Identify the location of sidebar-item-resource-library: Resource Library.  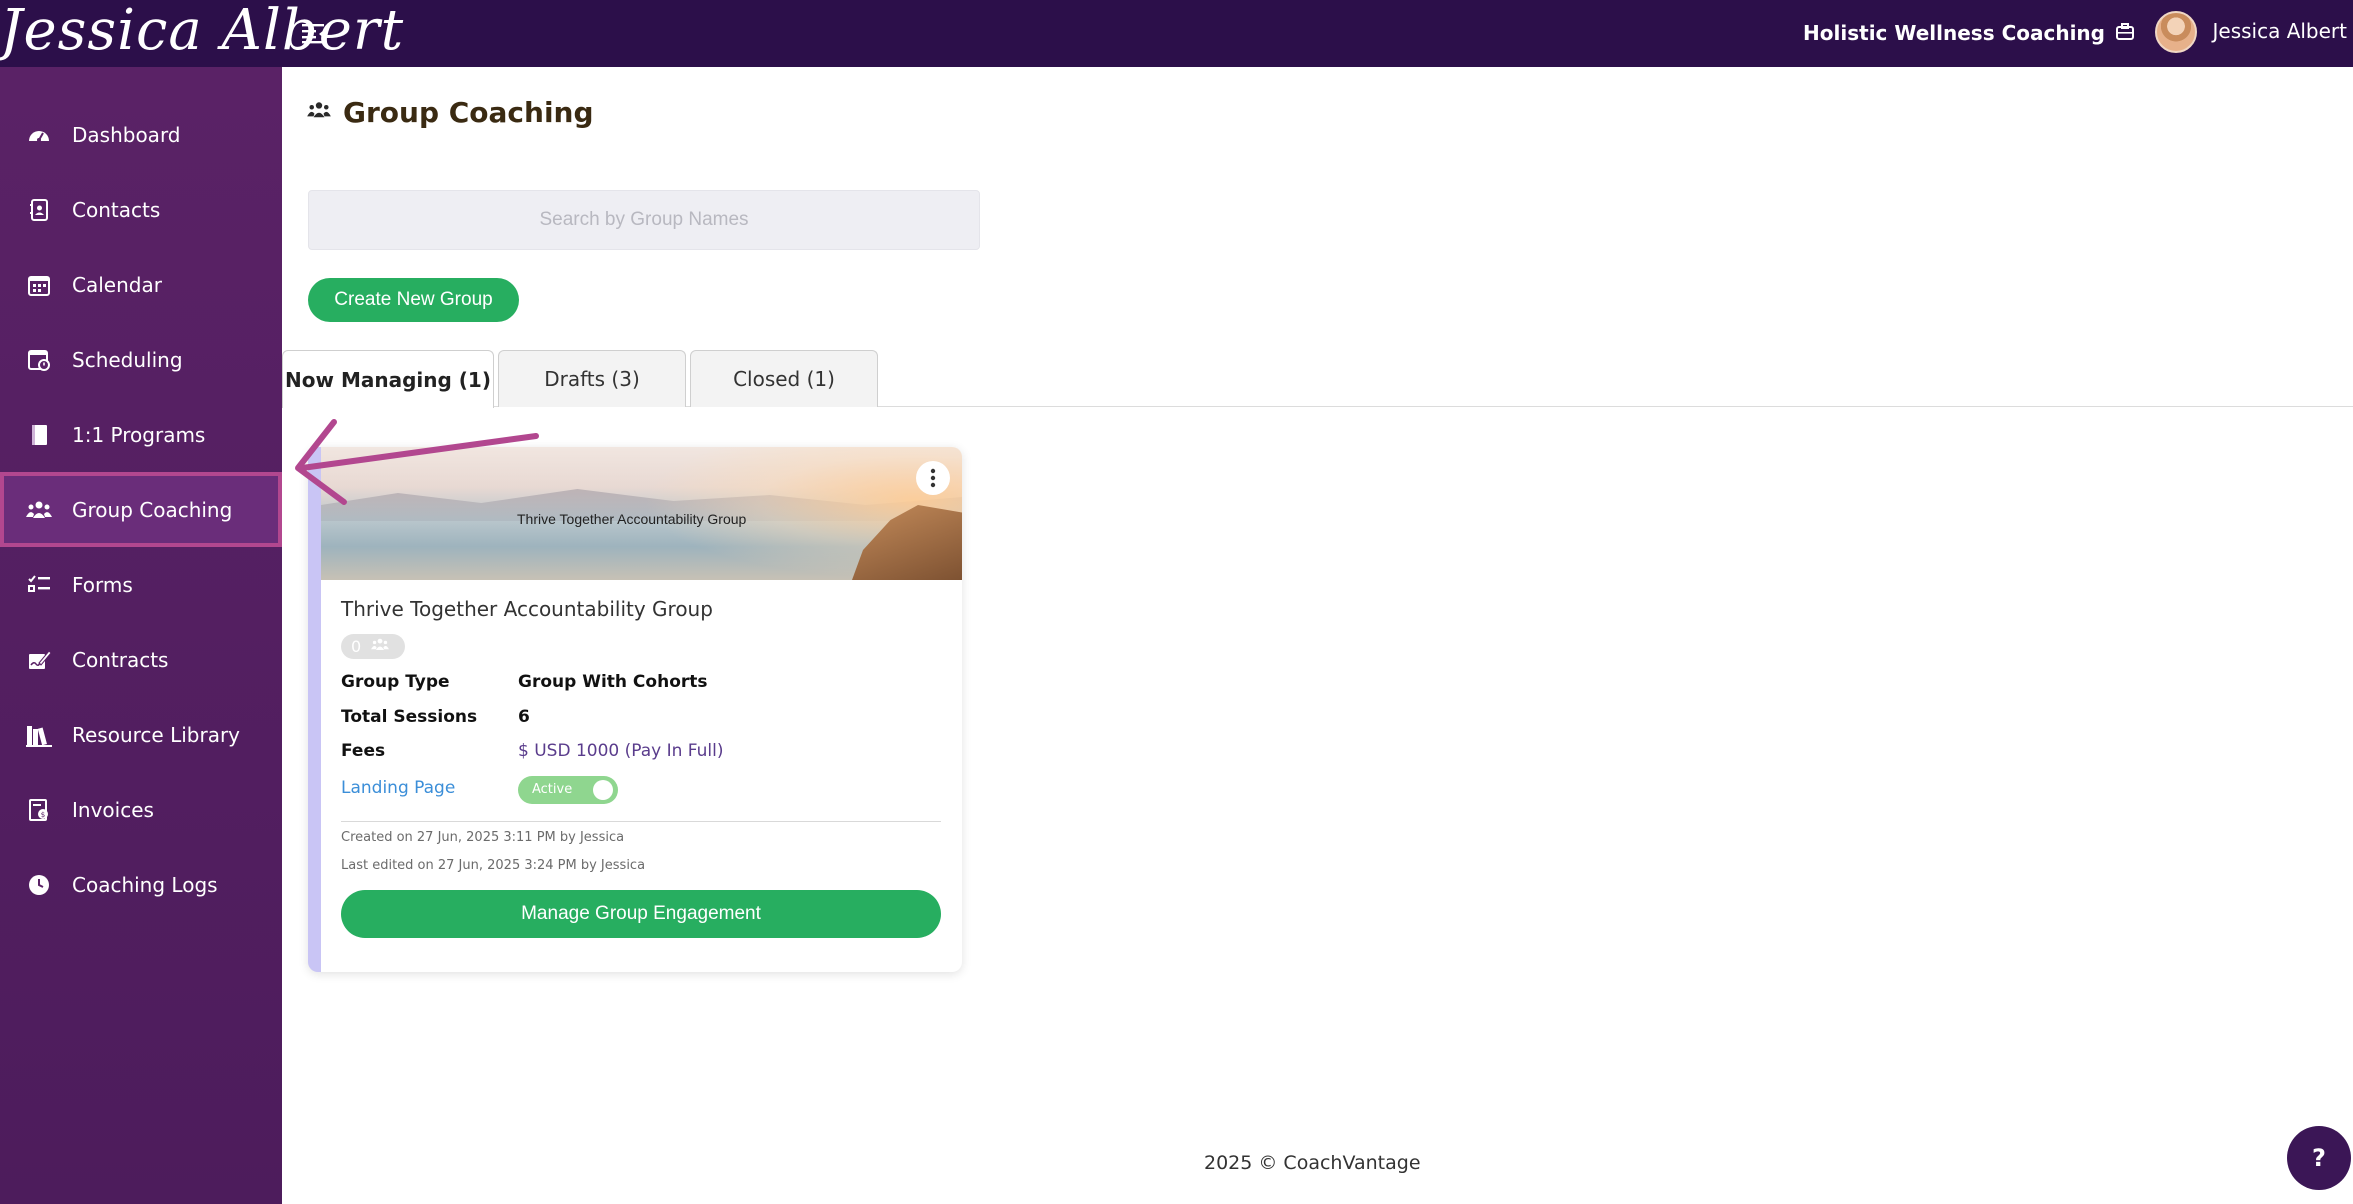
(141, 734).